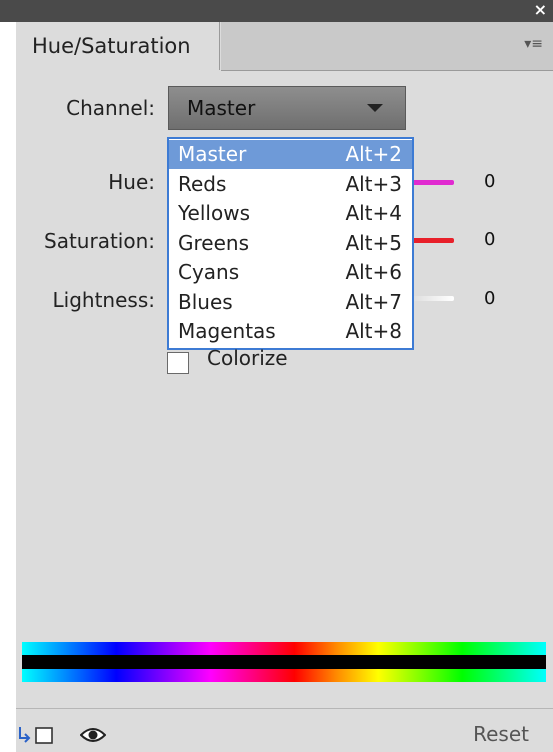 The width and height of the screenshot is (553, 752). I want to click on saturation-label: Saturation:, so click(99, 241).